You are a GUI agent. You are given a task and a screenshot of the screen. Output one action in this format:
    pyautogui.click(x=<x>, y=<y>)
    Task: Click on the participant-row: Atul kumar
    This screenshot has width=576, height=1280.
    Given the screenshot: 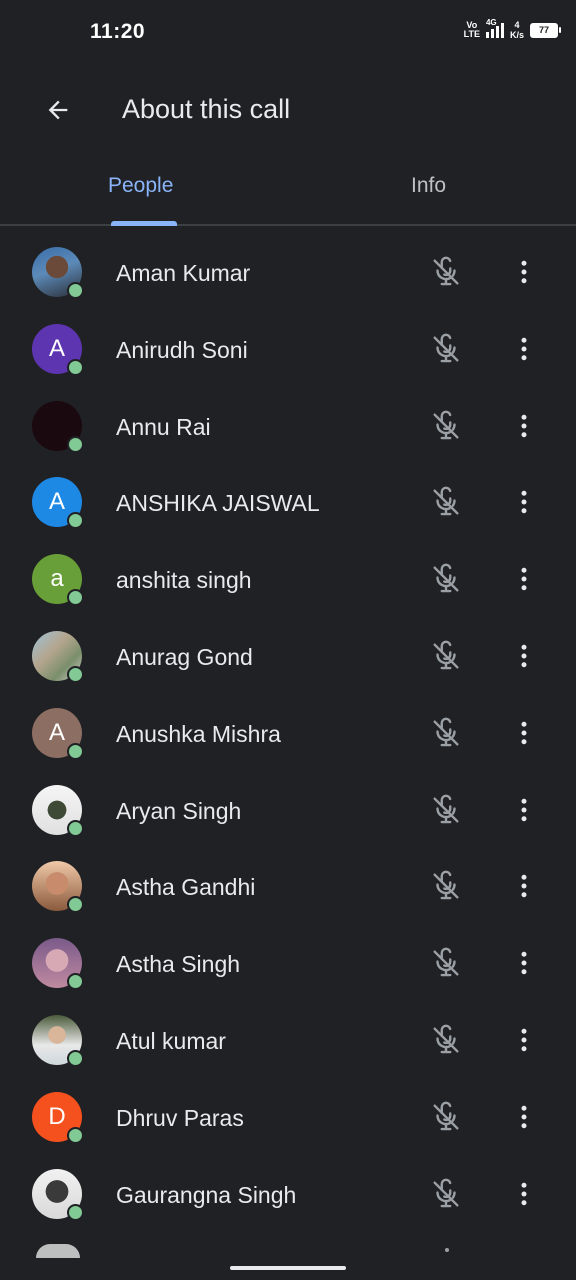 What is the action you would take?
    pyautogui.click(x=288, y=1040)
    